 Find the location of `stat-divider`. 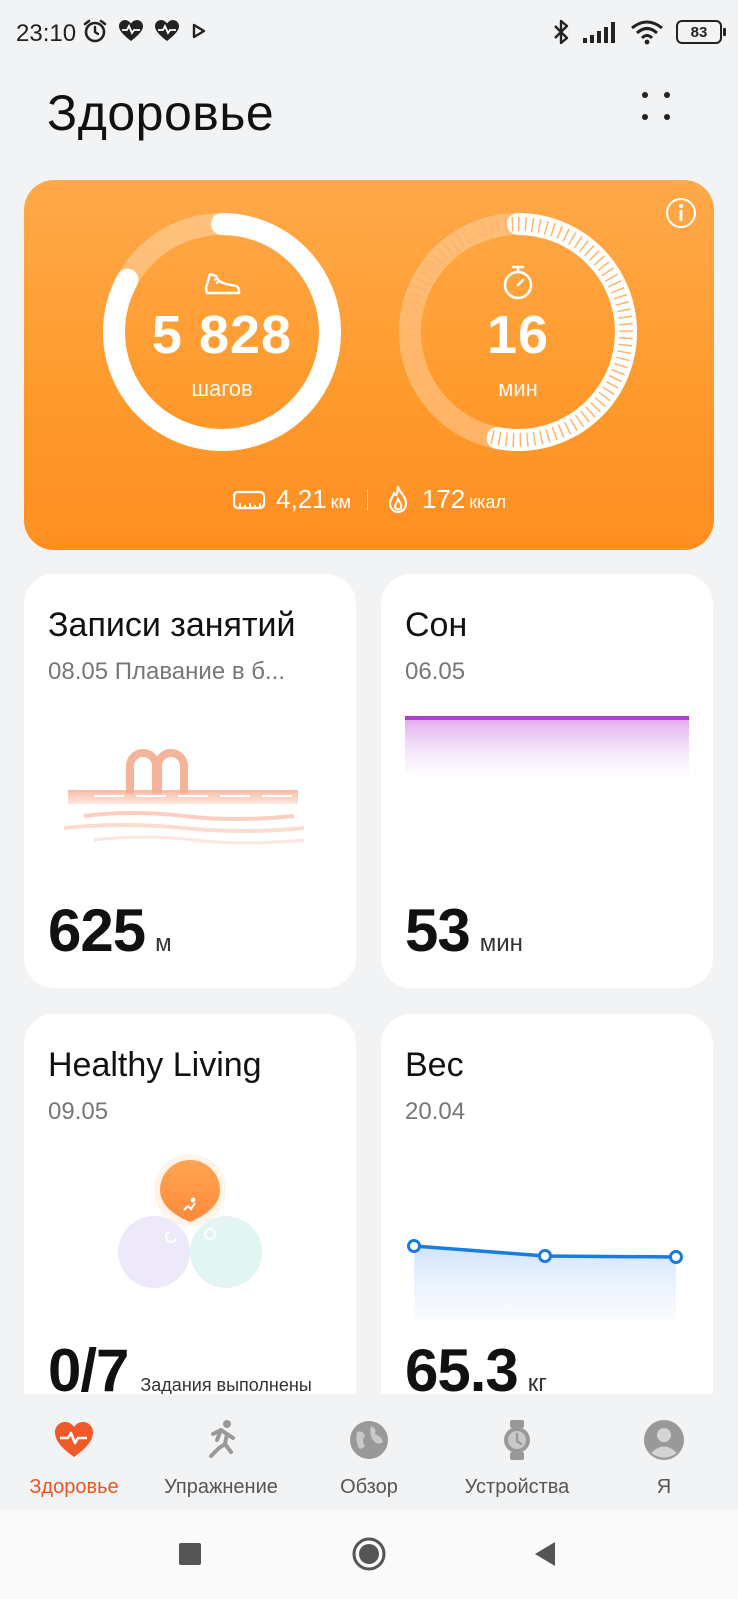

stat-divider is located at coordinates (367, 499).